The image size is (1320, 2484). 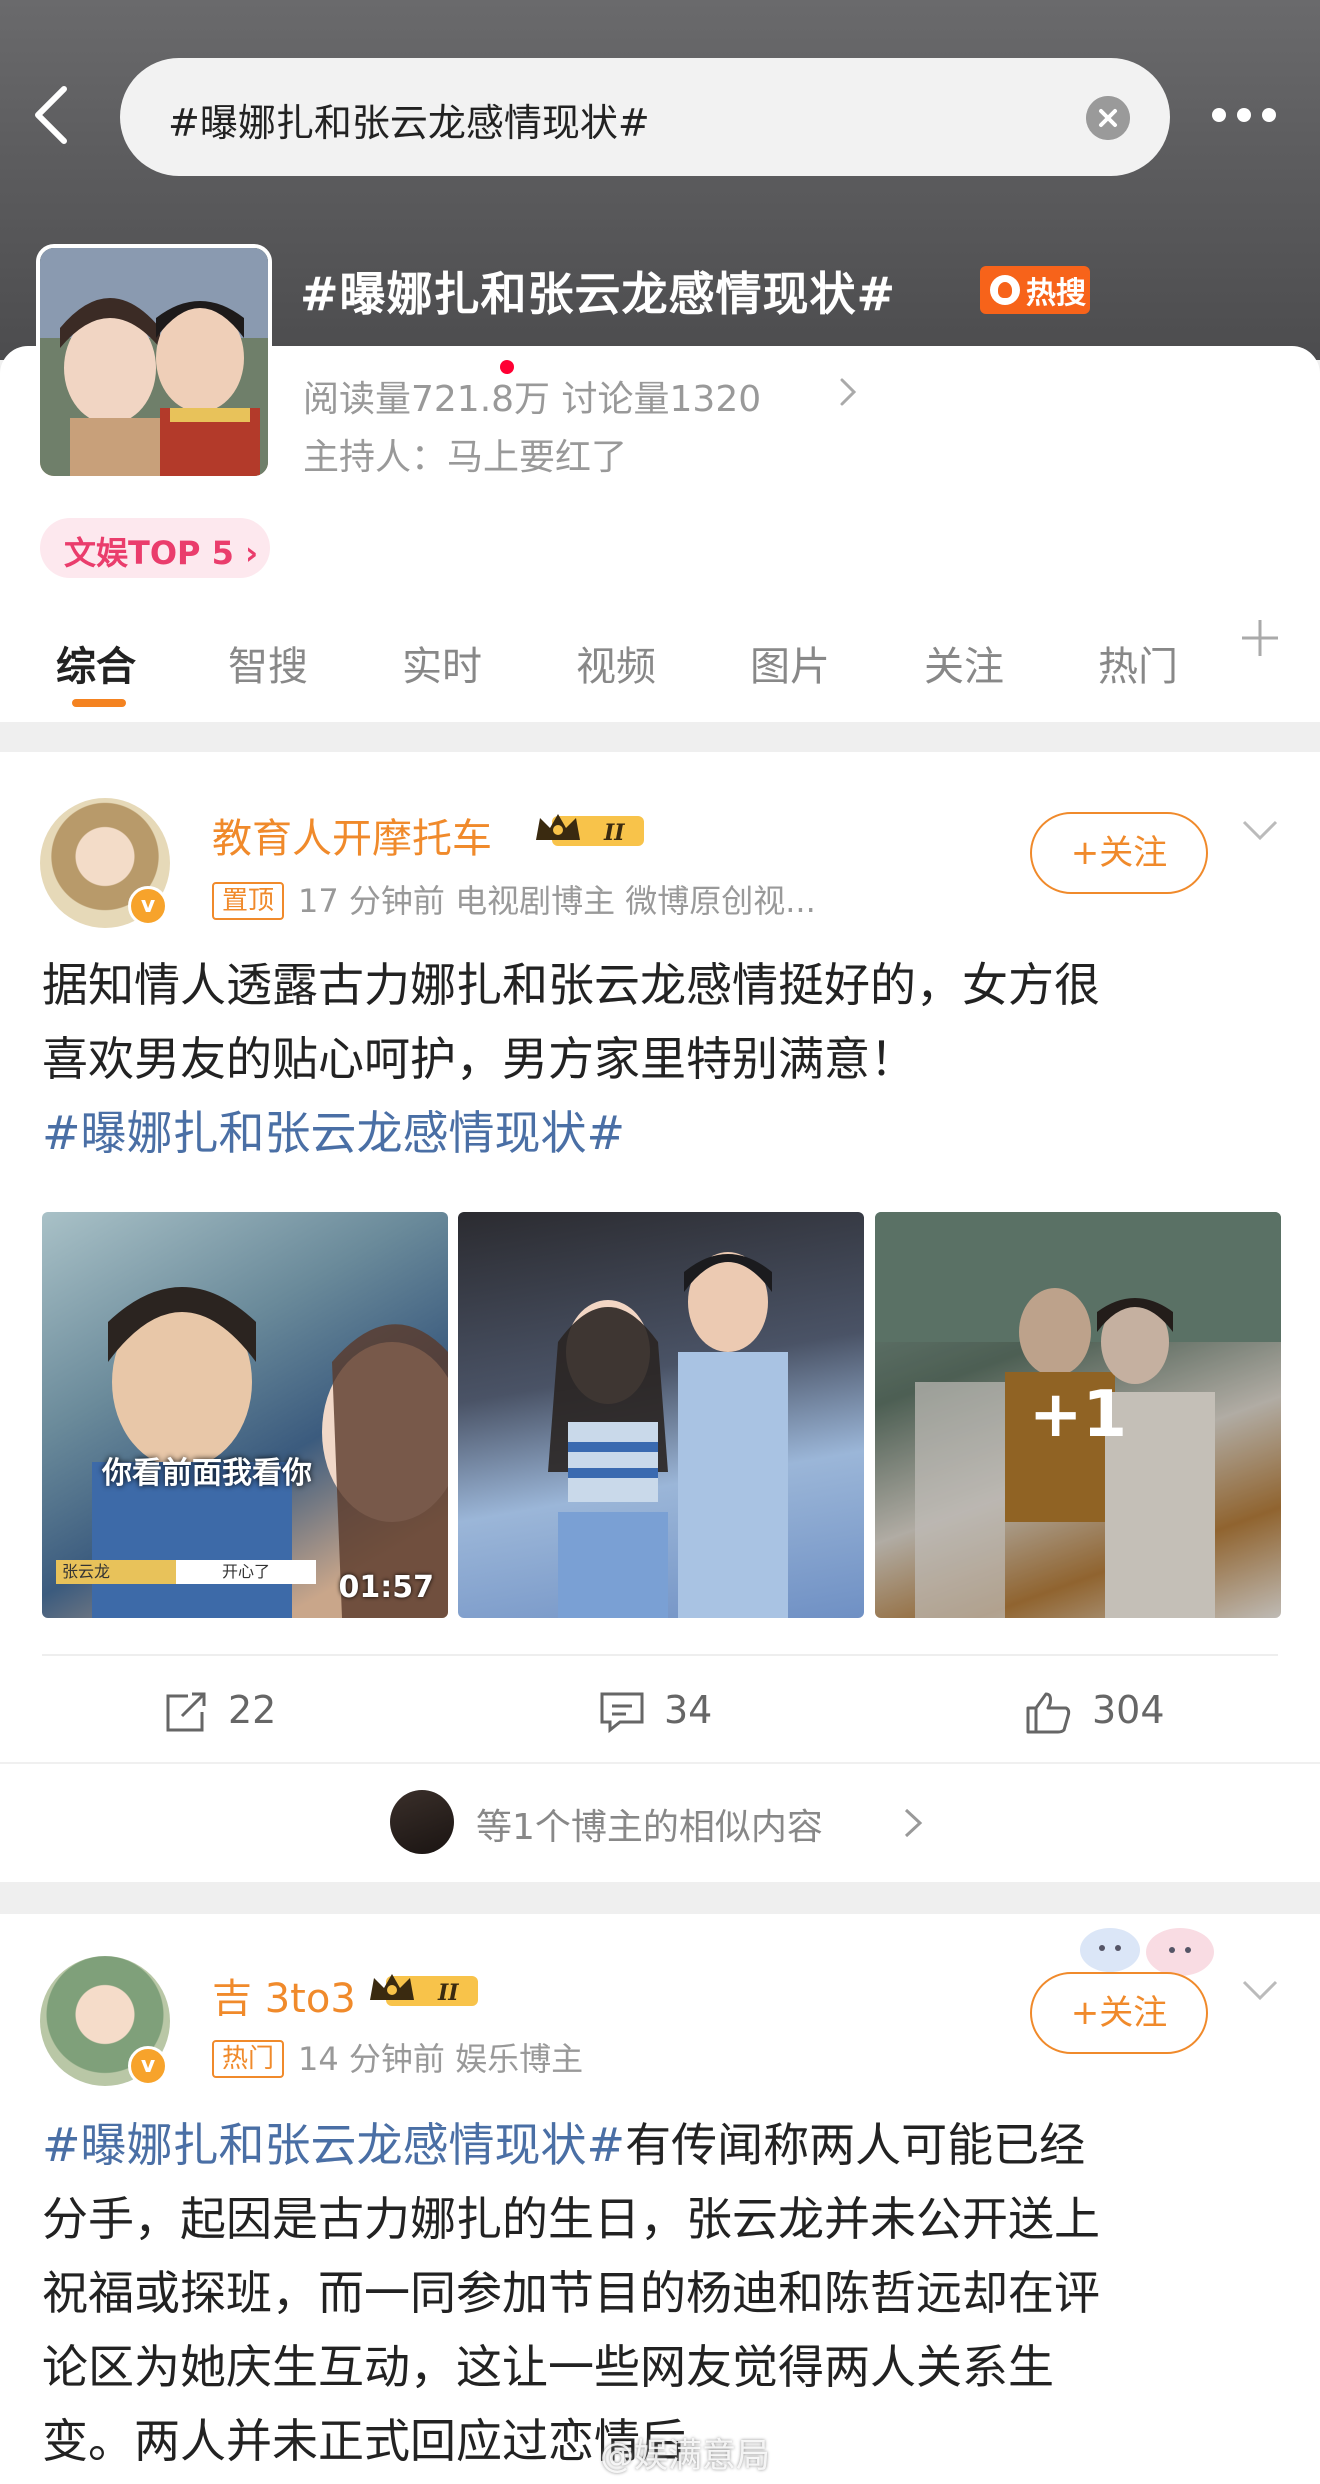 What do you see at coordinates (532, 399) in the screenshot?
I see `topic-stats: 阅读量721.8万 讨论量1320` at bounding box center [532, 399].